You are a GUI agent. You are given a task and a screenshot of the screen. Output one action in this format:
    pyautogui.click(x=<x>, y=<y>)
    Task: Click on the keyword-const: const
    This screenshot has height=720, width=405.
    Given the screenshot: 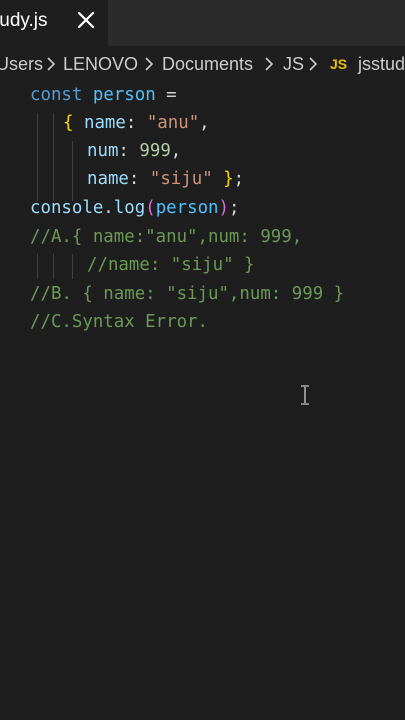 What is the action you would take?
    pyautogui.click(x=56, y=95)
    